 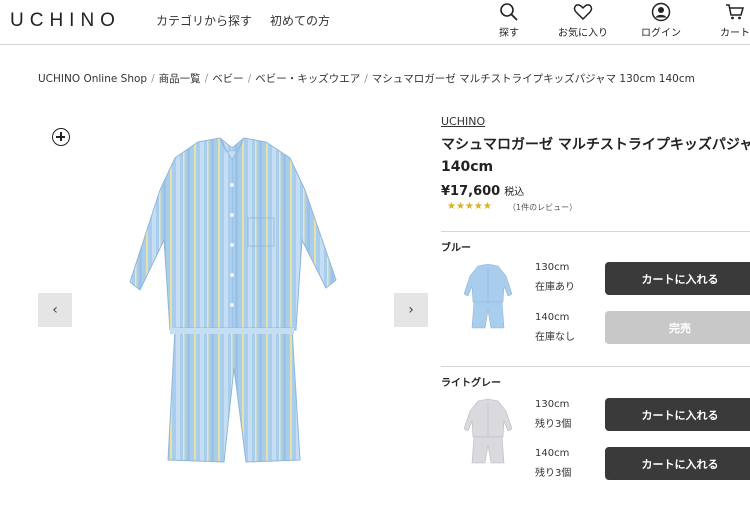 I want to click on favorites-label: お気に入り, so click(x=583, y=33).